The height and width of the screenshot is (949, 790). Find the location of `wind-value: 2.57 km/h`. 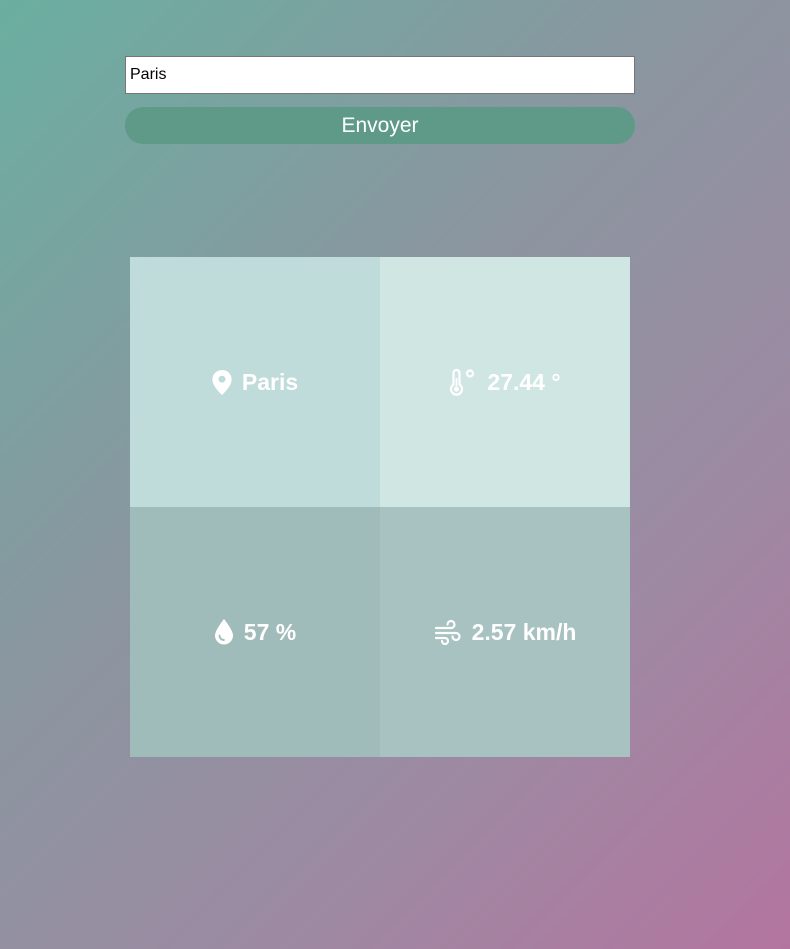

wind-value: 2.57 km/h is located at coordinates (524, 631).